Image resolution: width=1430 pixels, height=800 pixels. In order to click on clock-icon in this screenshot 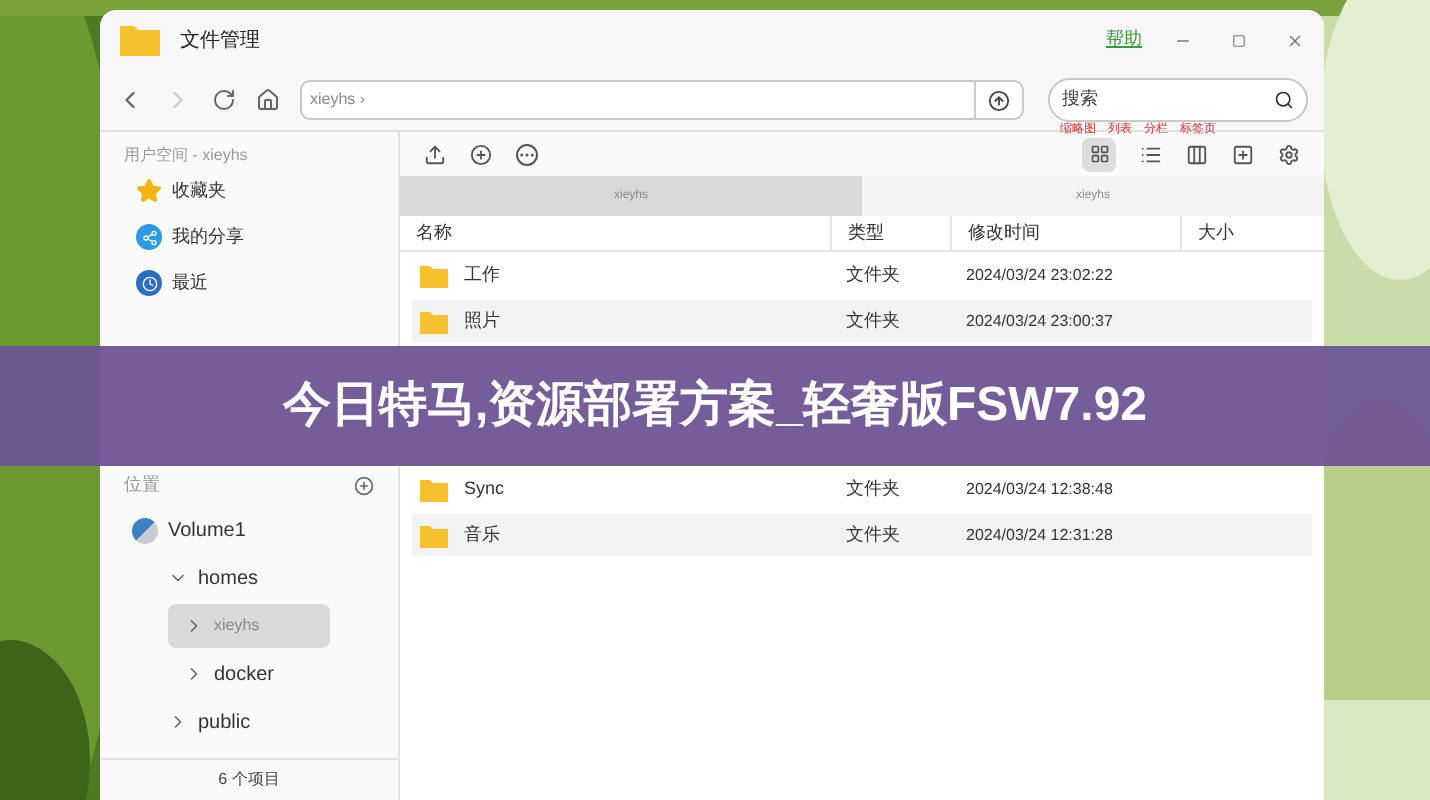, I will do `click(149, 283)`.